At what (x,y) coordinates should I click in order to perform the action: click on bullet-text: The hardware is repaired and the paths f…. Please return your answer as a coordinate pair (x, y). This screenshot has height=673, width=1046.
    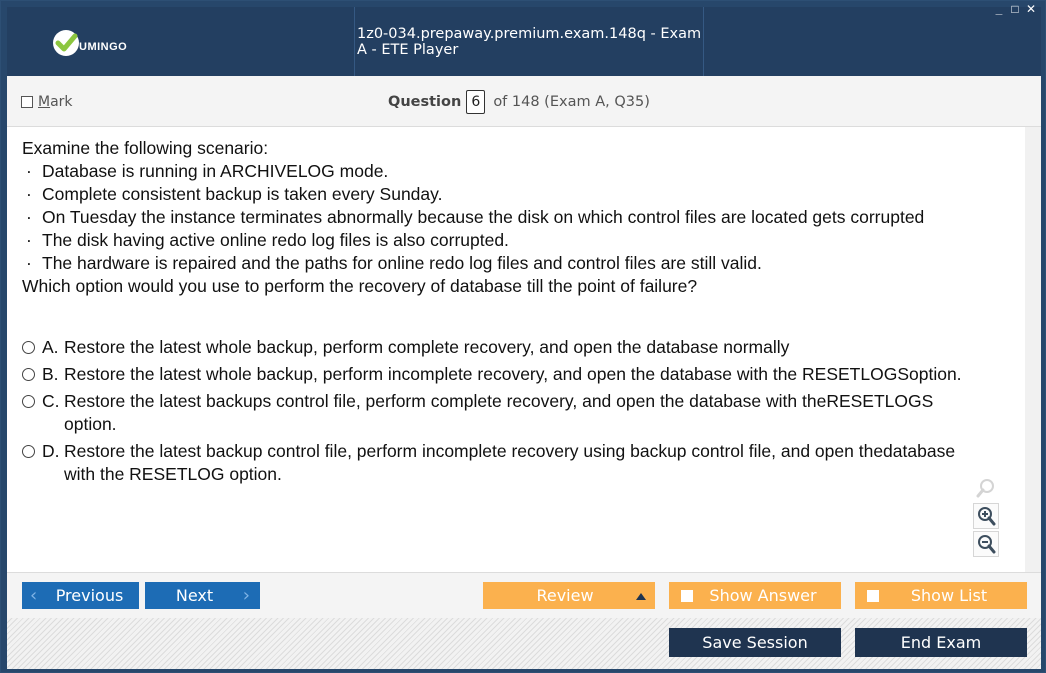
    Looking at the image, I should click on (402, 263).